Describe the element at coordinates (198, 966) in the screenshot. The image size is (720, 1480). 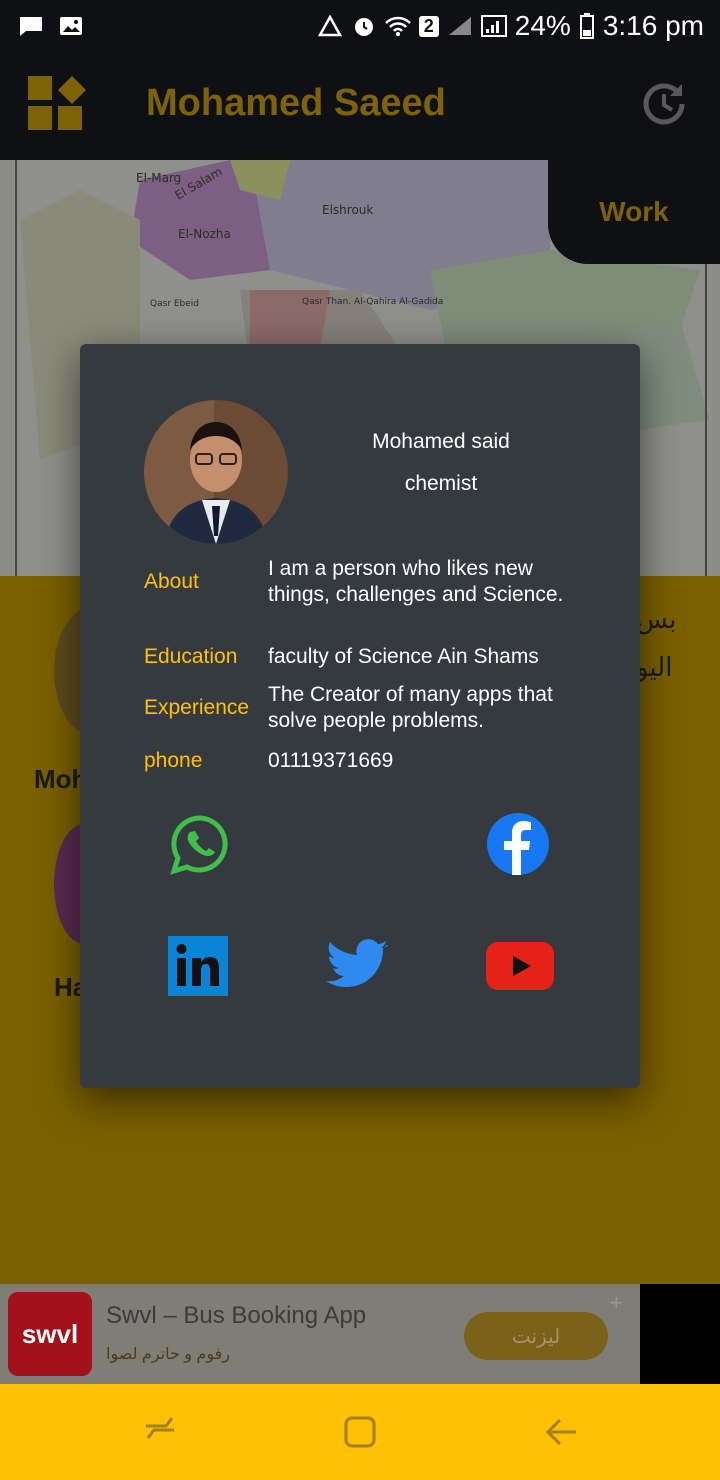
I see `linkedin-icon` at that location.